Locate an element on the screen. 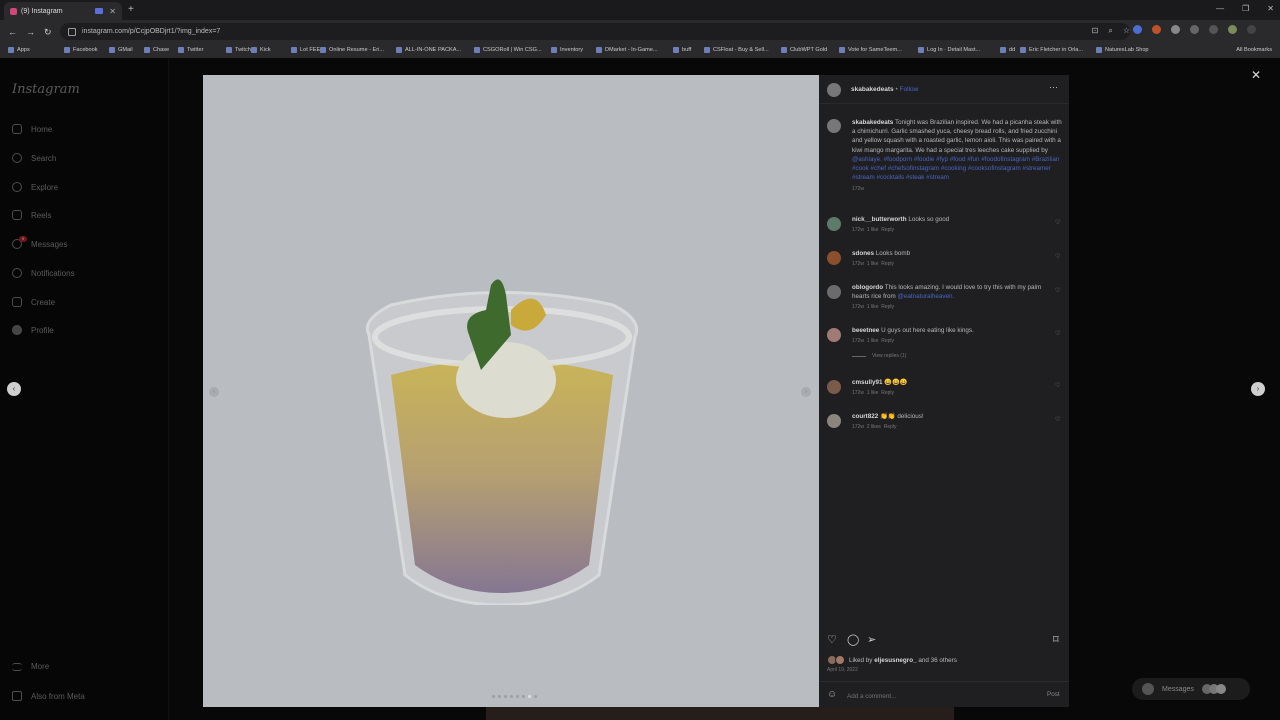  bookmark-item: Chase is located at coordinates (156, 50).